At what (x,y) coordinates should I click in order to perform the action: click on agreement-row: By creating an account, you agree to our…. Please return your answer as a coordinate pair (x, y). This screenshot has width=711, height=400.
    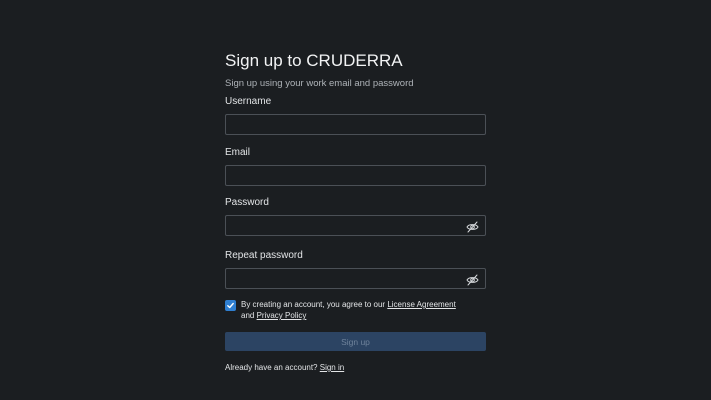
    Looking at the image, I should click on (355, 310).